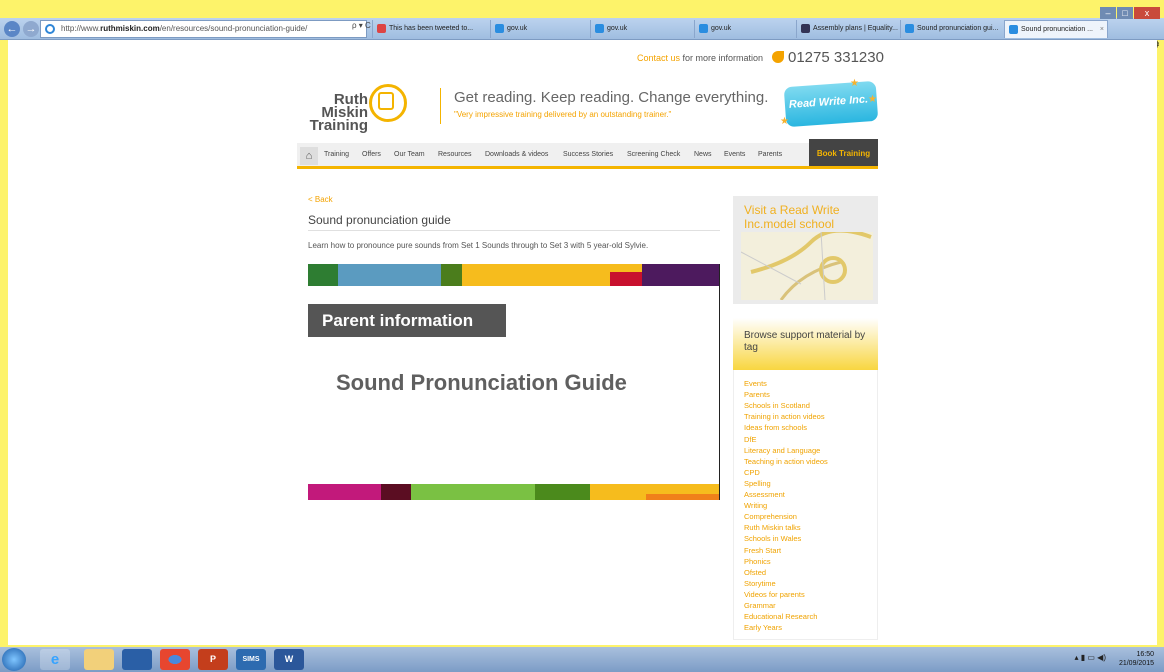 Image resolution: width=1164 pixels, height=672 pixels. Describe the element at coordinates (582, 659) in the screenshot. I see `windows-taskbar: e P SIMS W ▴ ▮ ▭ ◀) 16:50 21/09/2015` at that location.